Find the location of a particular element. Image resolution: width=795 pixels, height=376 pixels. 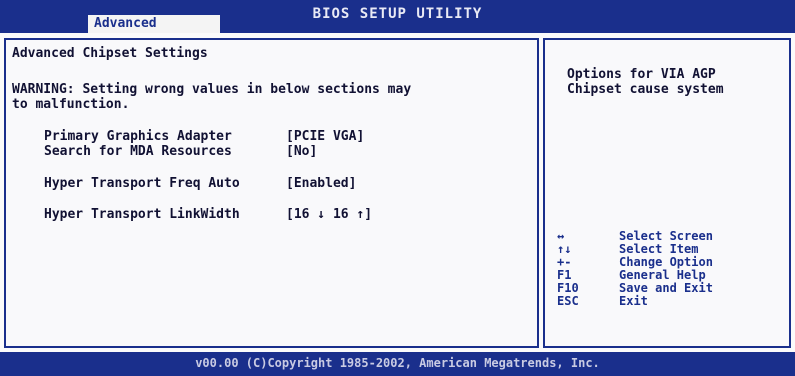

key-legend-row: F10 Save and Exit is located at coordinates (672, 288).